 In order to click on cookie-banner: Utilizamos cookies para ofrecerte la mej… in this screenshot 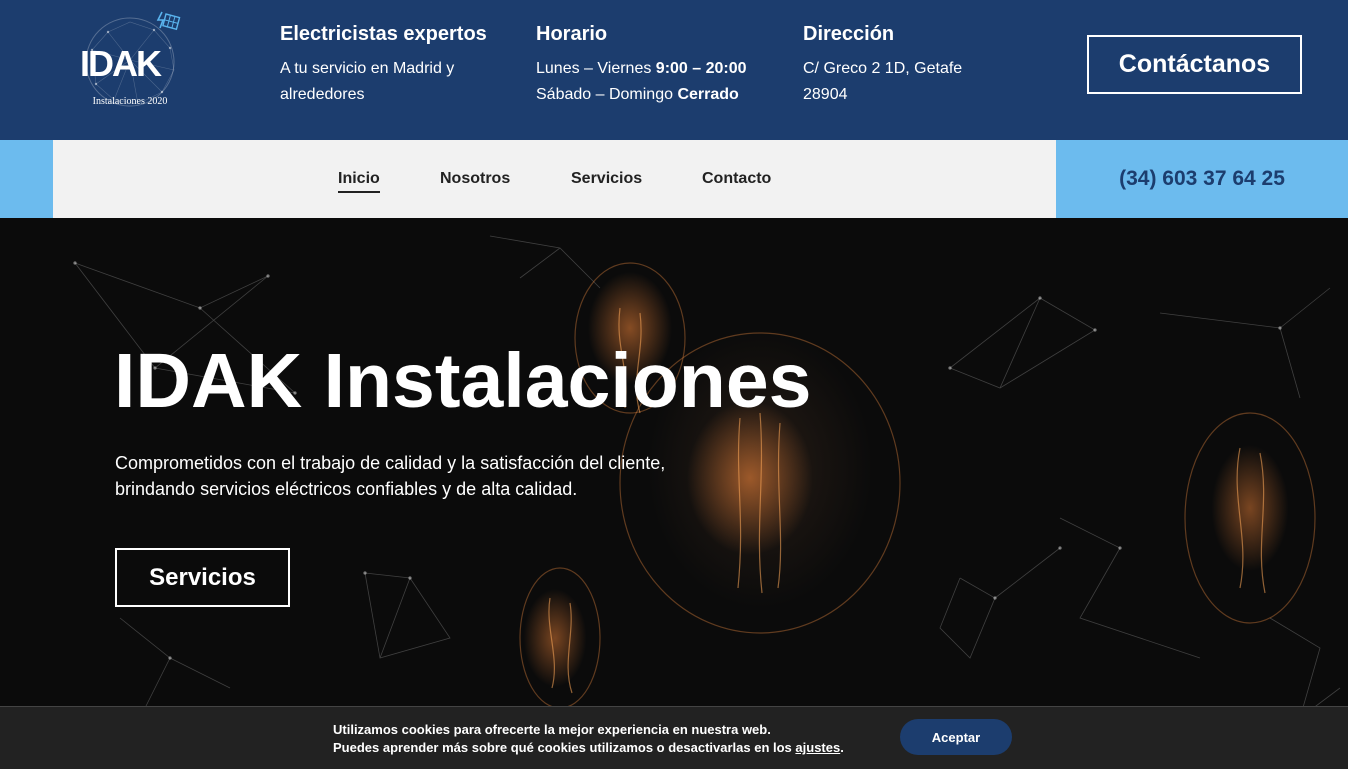, I will do `click(674, 737)`.